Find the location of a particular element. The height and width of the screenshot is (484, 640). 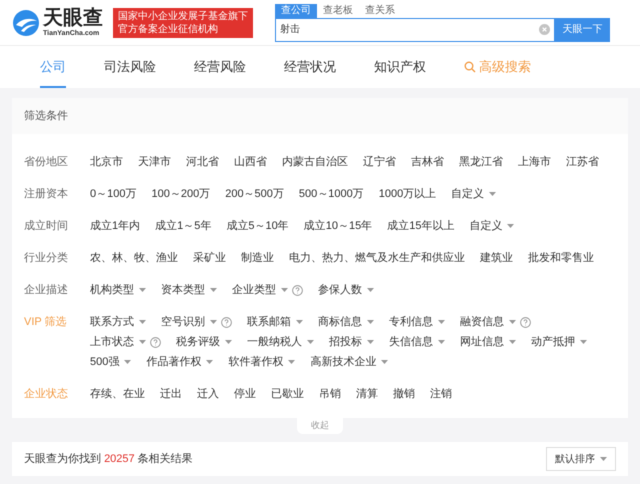

filter-option: 已歇业 is located at coordinates (287, 394).